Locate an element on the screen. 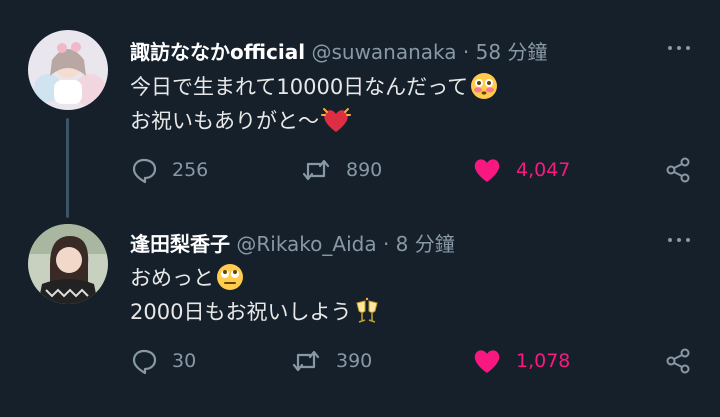 The width and height of the screenshot is (720, 417). tweet-text: おめっと is located at coordinates (172, 278).